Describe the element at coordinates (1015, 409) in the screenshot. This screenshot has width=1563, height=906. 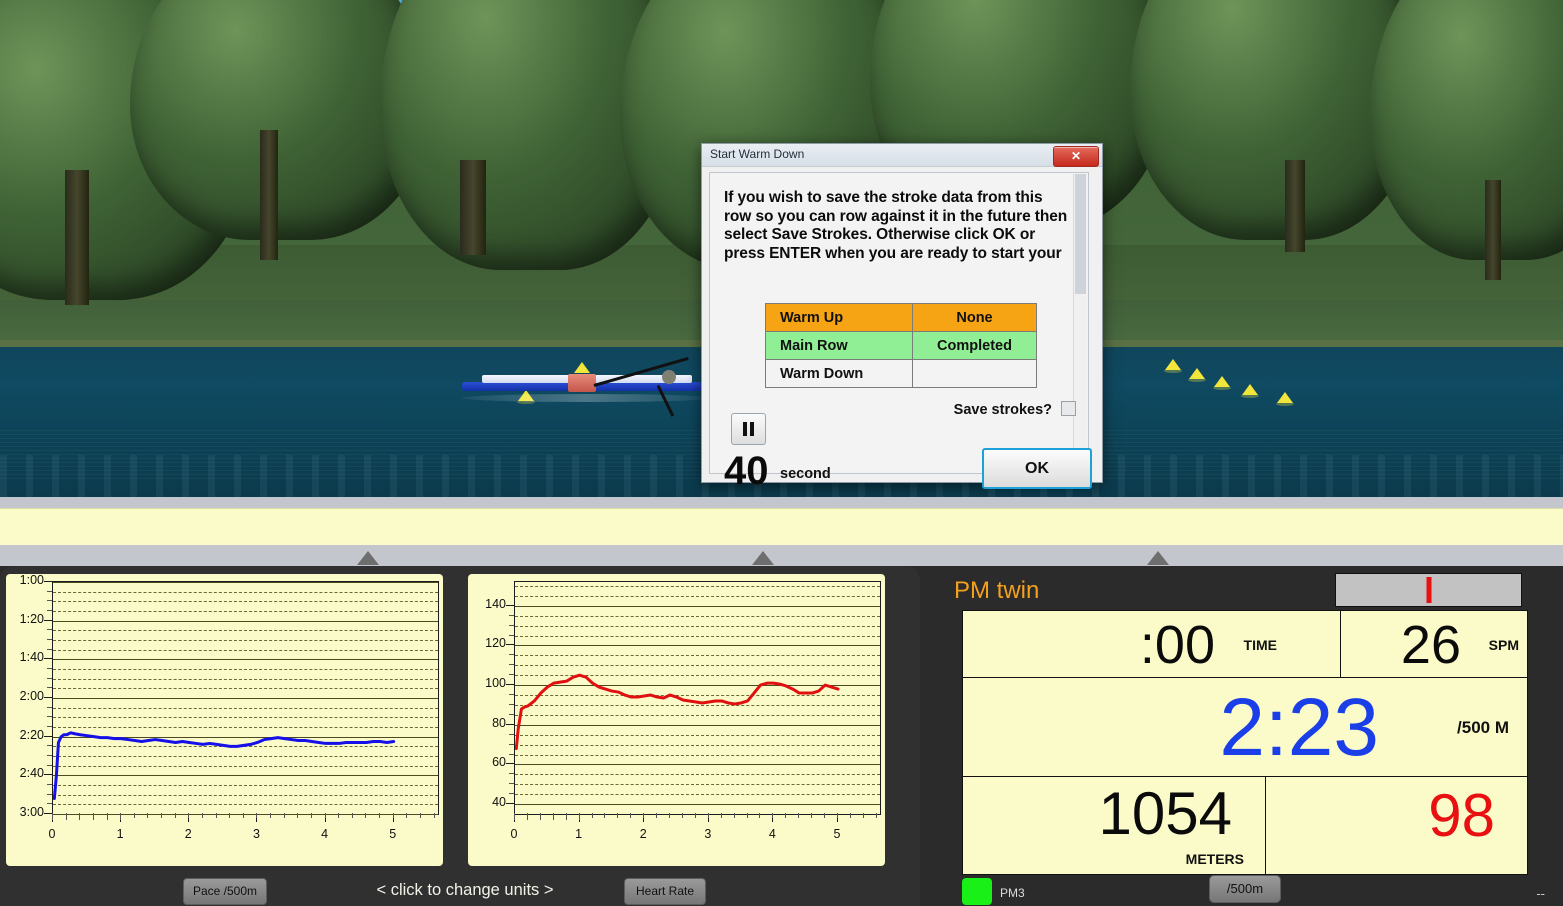
I see `save-strokes-row: Save strokes?` at that location.